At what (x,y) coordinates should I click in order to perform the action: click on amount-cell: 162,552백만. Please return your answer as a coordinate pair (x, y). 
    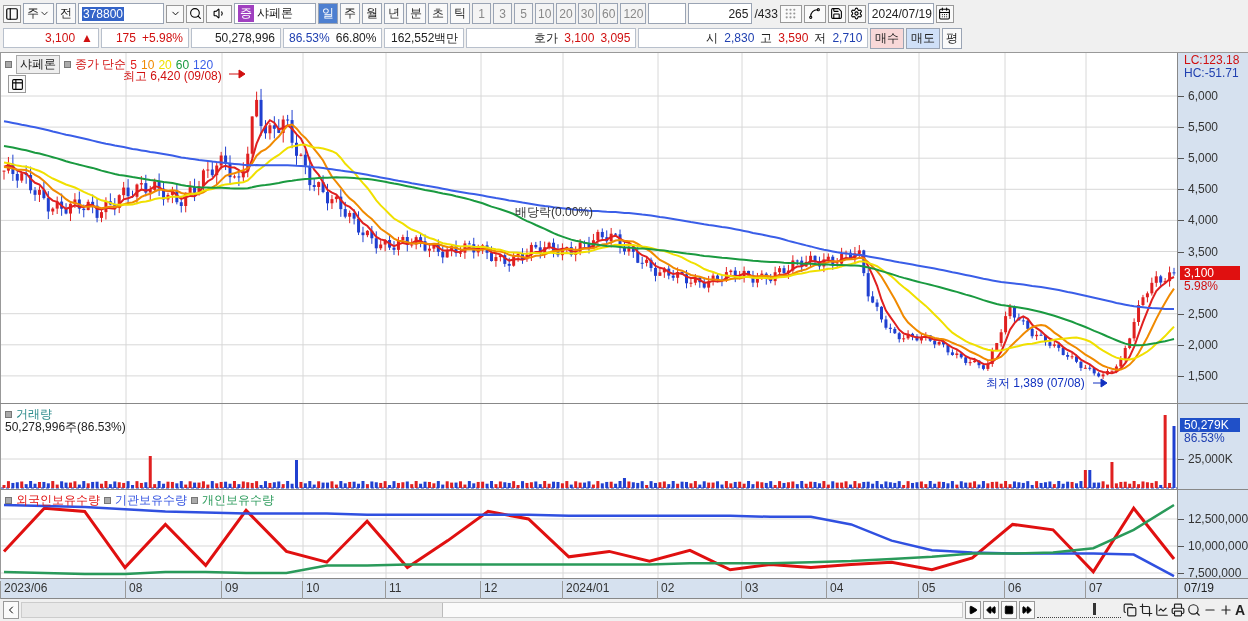
    Looking at the image, I should click on (424, 38).